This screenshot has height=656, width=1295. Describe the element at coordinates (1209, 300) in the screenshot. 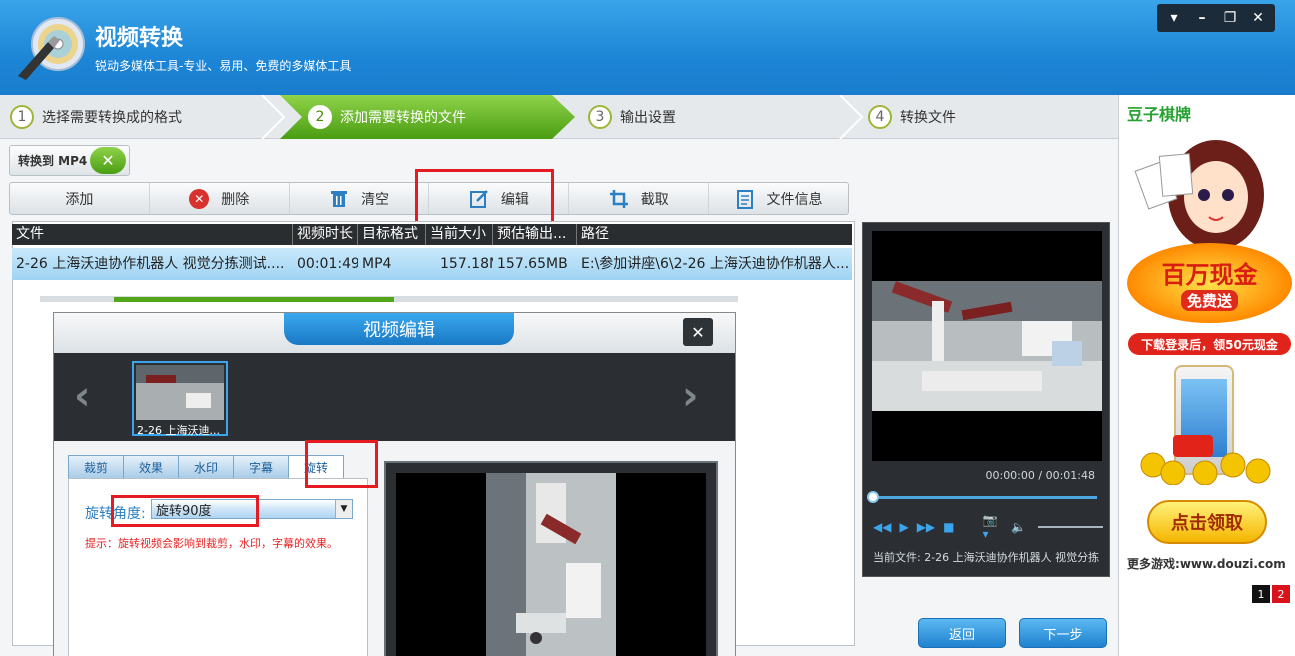

I see `ad-banner-sub: 免费送` at that location.